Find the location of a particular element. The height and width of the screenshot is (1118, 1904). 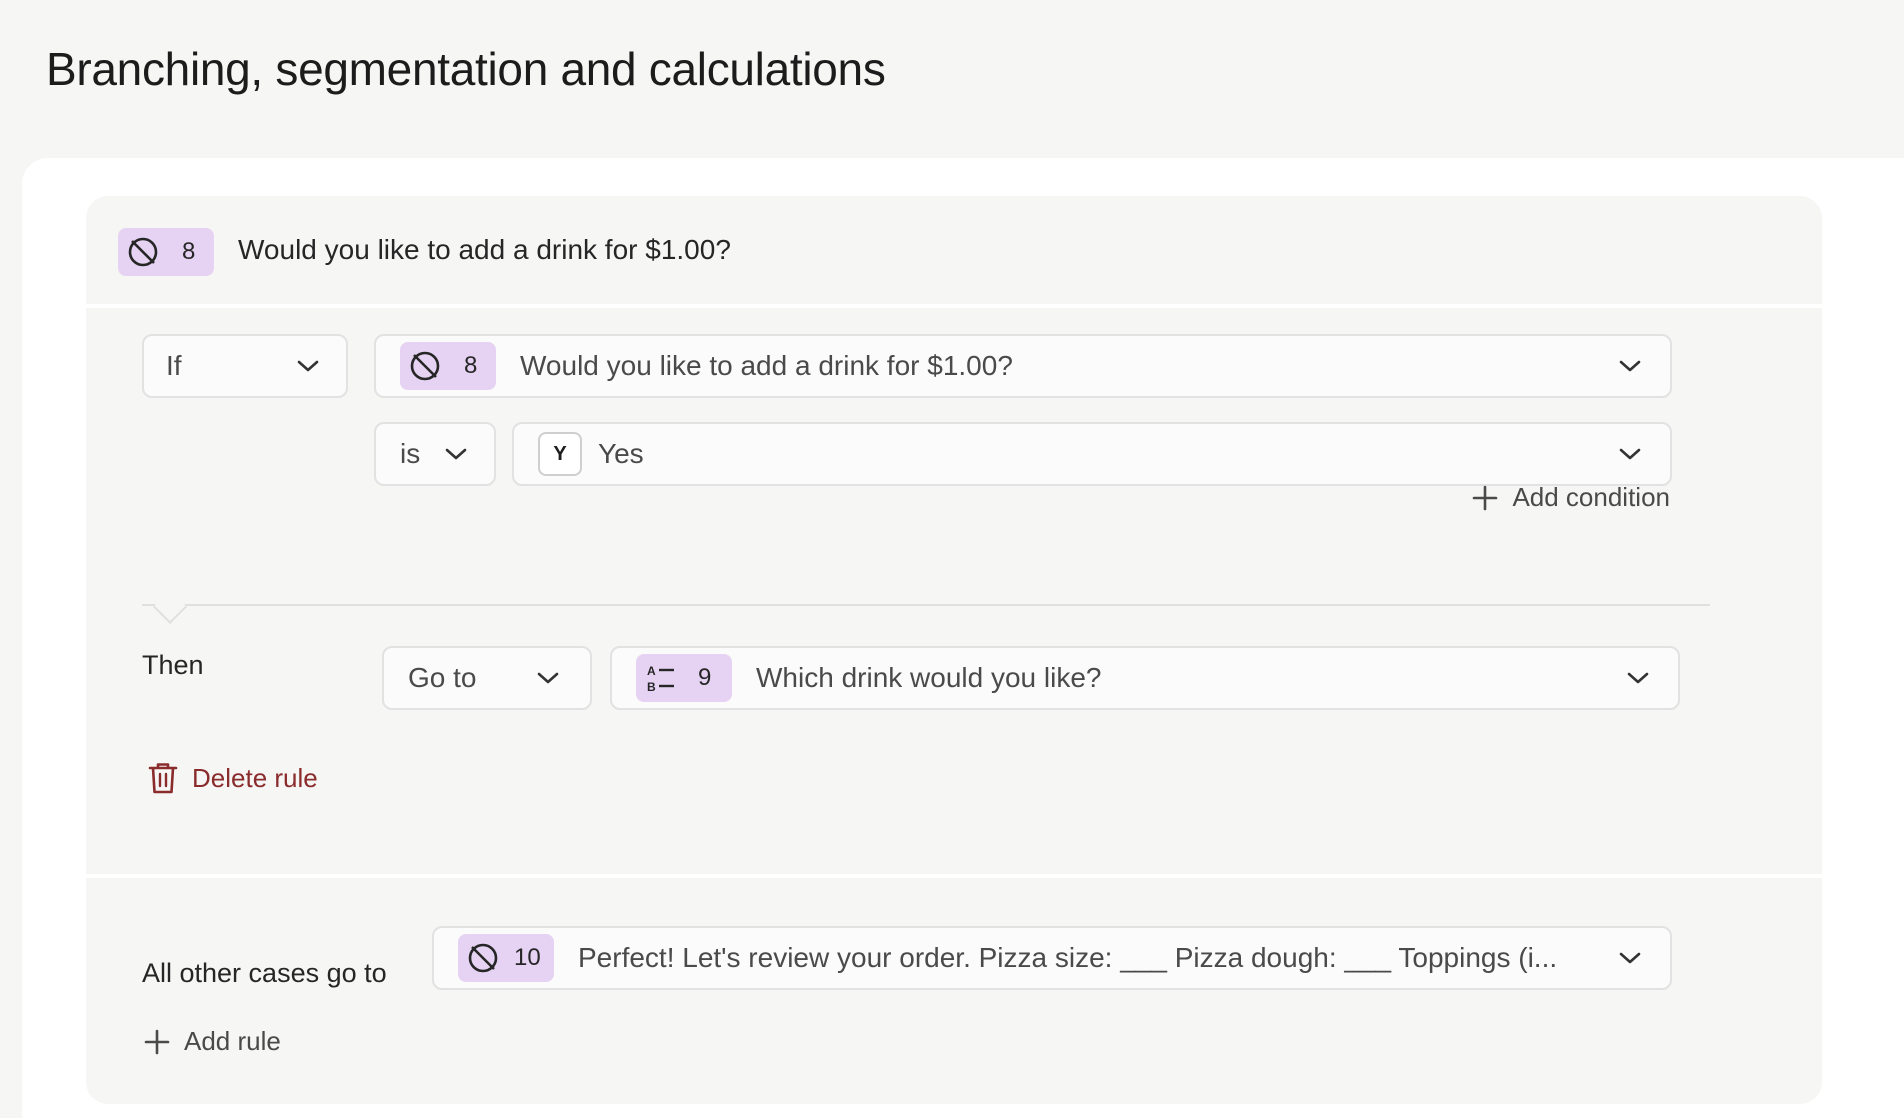

operator-select: is is located at coordinates (435, 454).